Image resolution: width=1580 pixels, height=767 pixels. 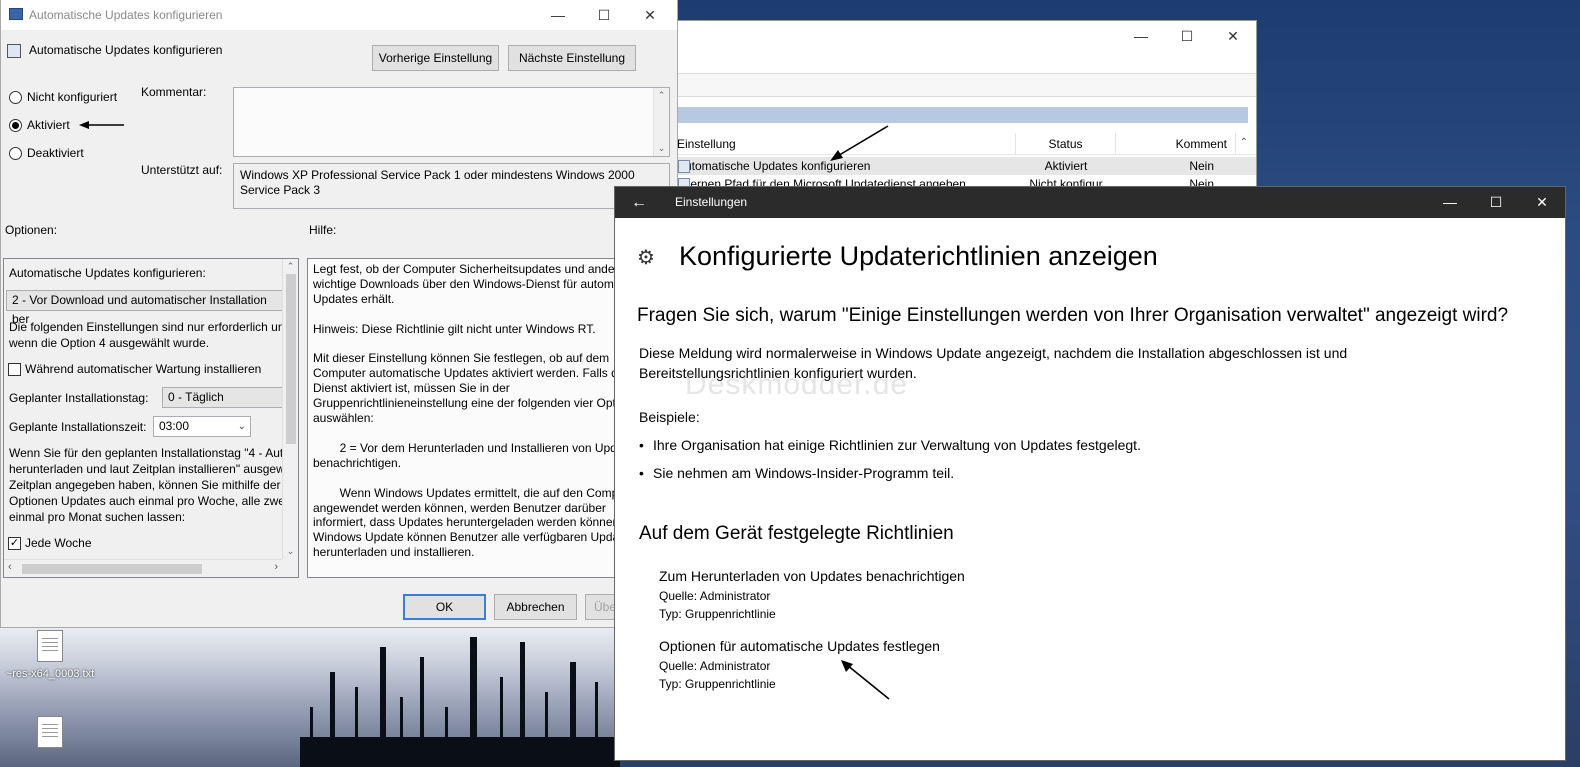 I want to click on comment-label: Kommentar:, so click(x=174, y=92).